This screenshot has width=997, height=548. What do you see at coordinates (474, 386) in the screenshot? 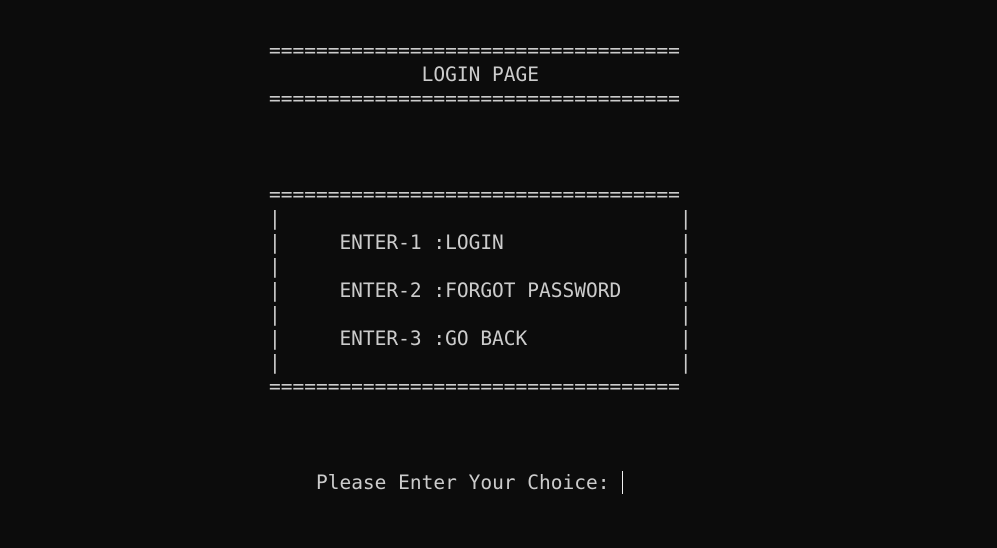
I see `menu-rule-bottom: ===================================` at bounding box center [474, 386].